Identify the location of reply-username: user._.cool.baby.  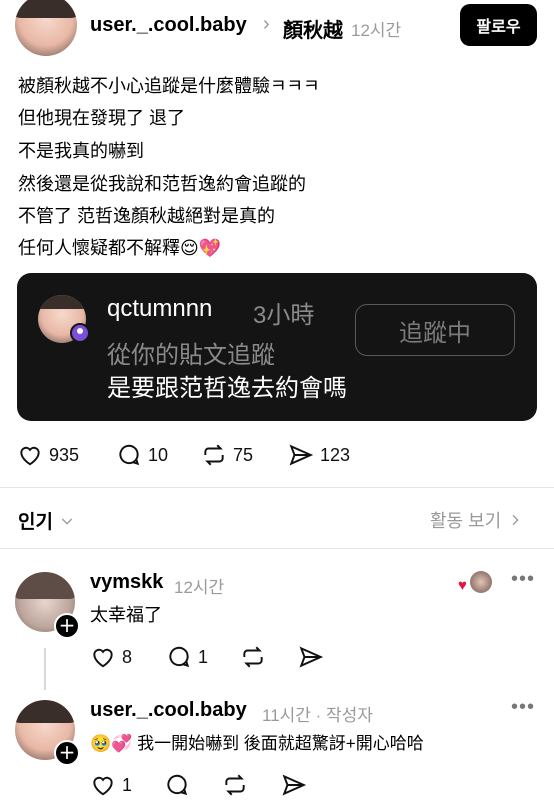
(168, 710).